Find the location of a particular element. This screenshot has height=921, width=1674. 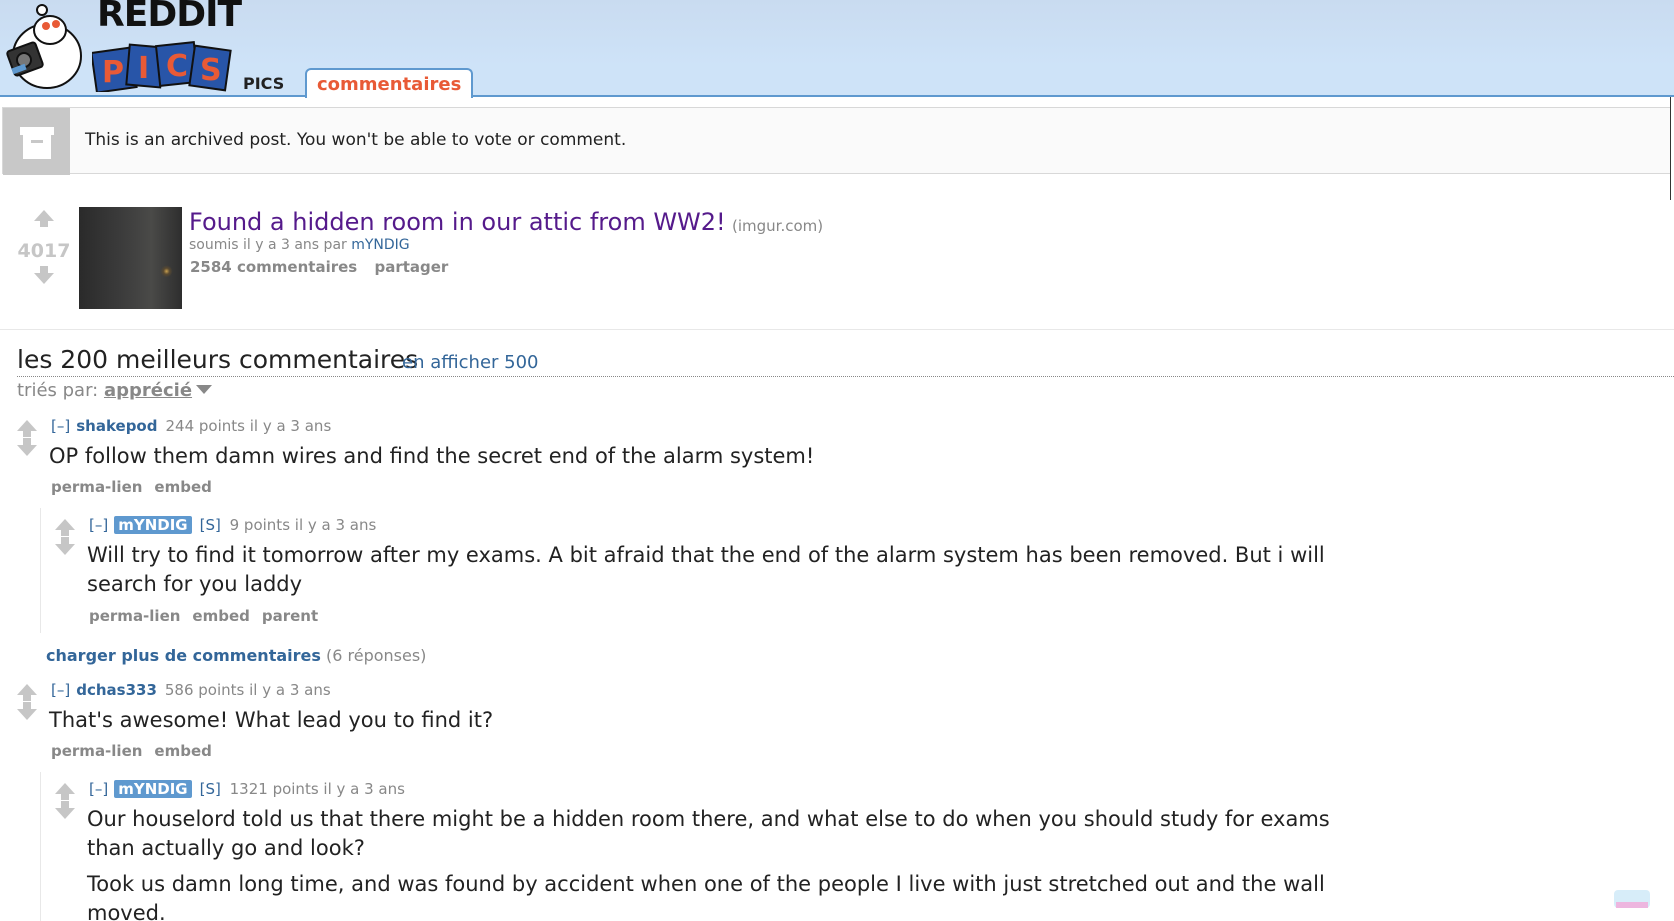

comment-line: search for you laddy is located at coordinates (195, 584).